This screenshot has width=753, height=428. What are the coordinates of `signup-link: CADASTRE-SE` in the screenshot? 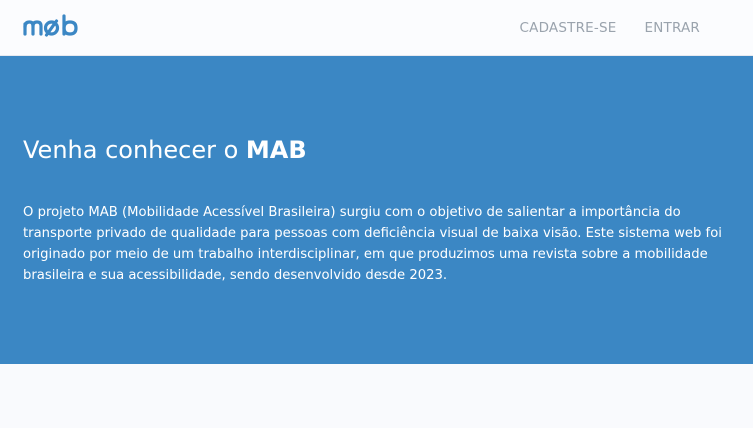 It's located at (568, 28).